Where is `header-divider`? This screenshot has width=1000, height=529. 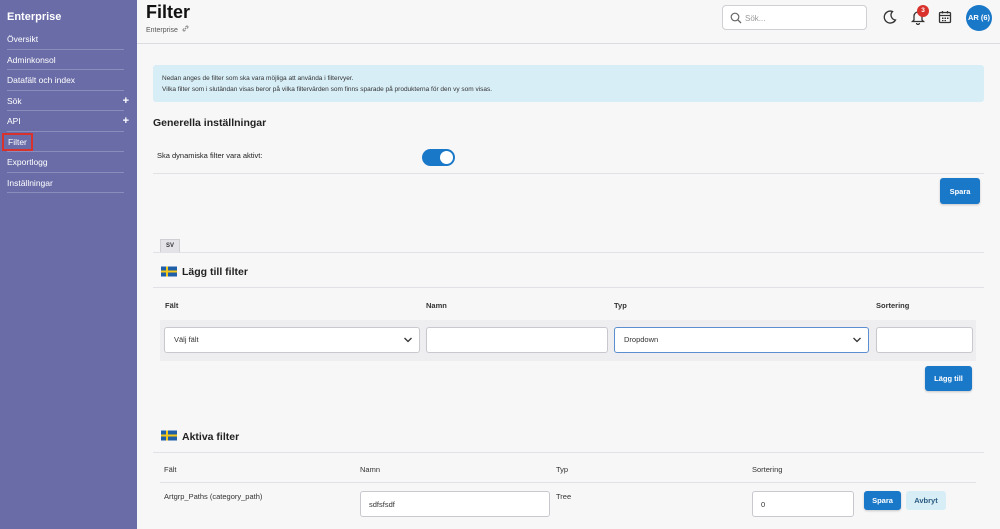
header-divider is located at coordinates (568, 43).